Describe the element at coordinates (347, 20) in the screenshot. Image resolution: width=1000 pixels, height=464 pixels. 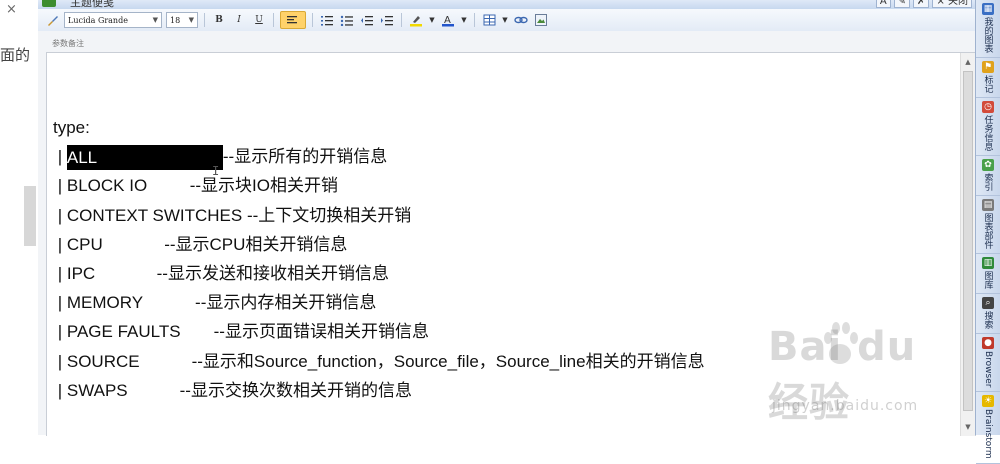
I see `bullet-list-icon` at that location.